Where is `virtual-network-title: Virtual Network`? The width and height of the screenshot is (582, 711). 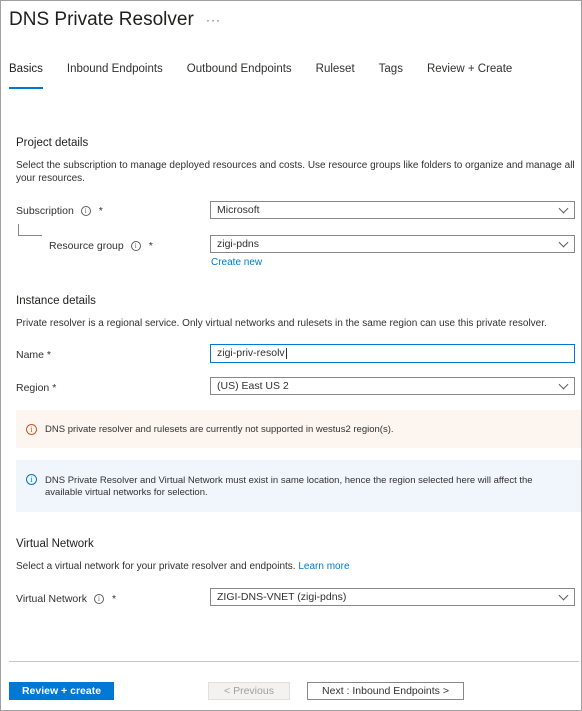 virtual-network-title: Virtual Network is located at coordinates (55, 544).